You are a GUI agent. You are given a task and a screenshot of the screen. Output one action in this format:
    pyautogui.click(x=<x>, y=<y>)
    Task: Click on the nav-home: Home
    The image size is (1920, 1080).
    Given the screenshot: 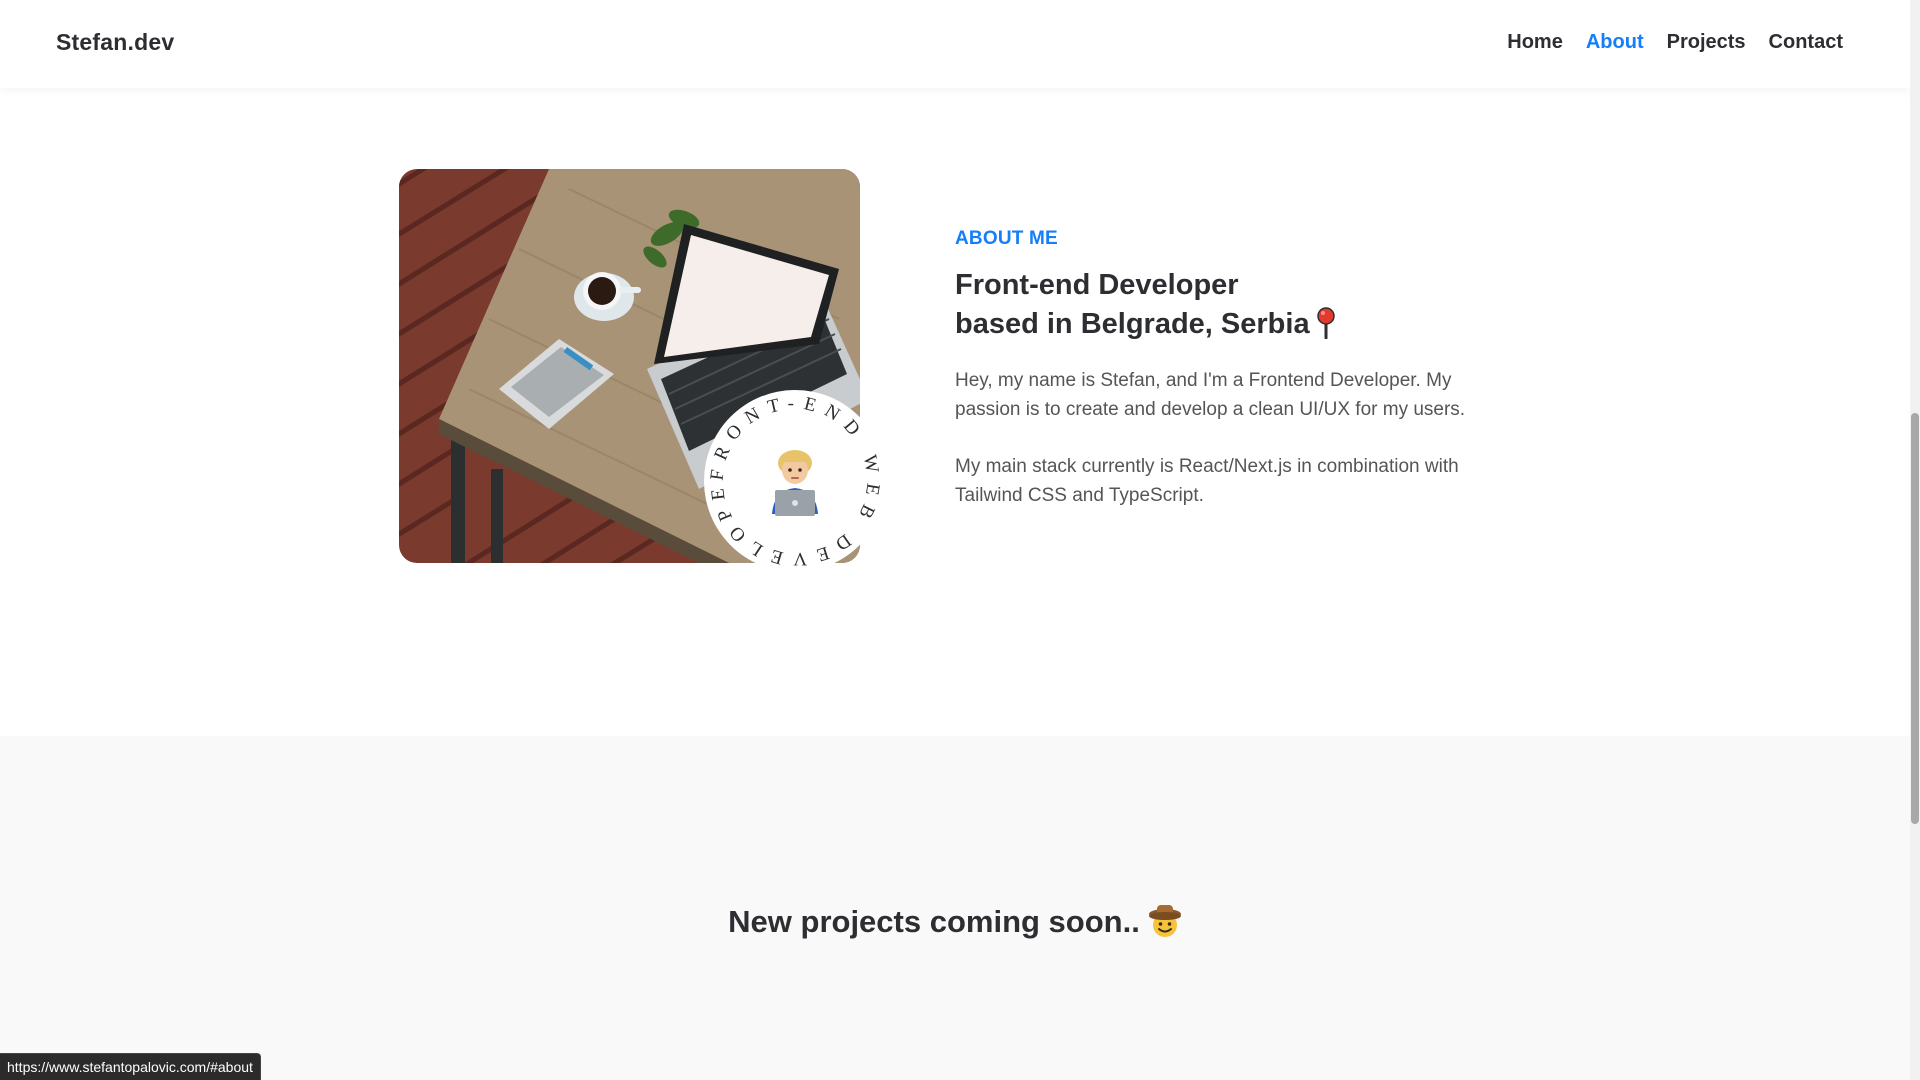 What is the action you would take?
    pyautogui.click(x=1535, y=42)
    